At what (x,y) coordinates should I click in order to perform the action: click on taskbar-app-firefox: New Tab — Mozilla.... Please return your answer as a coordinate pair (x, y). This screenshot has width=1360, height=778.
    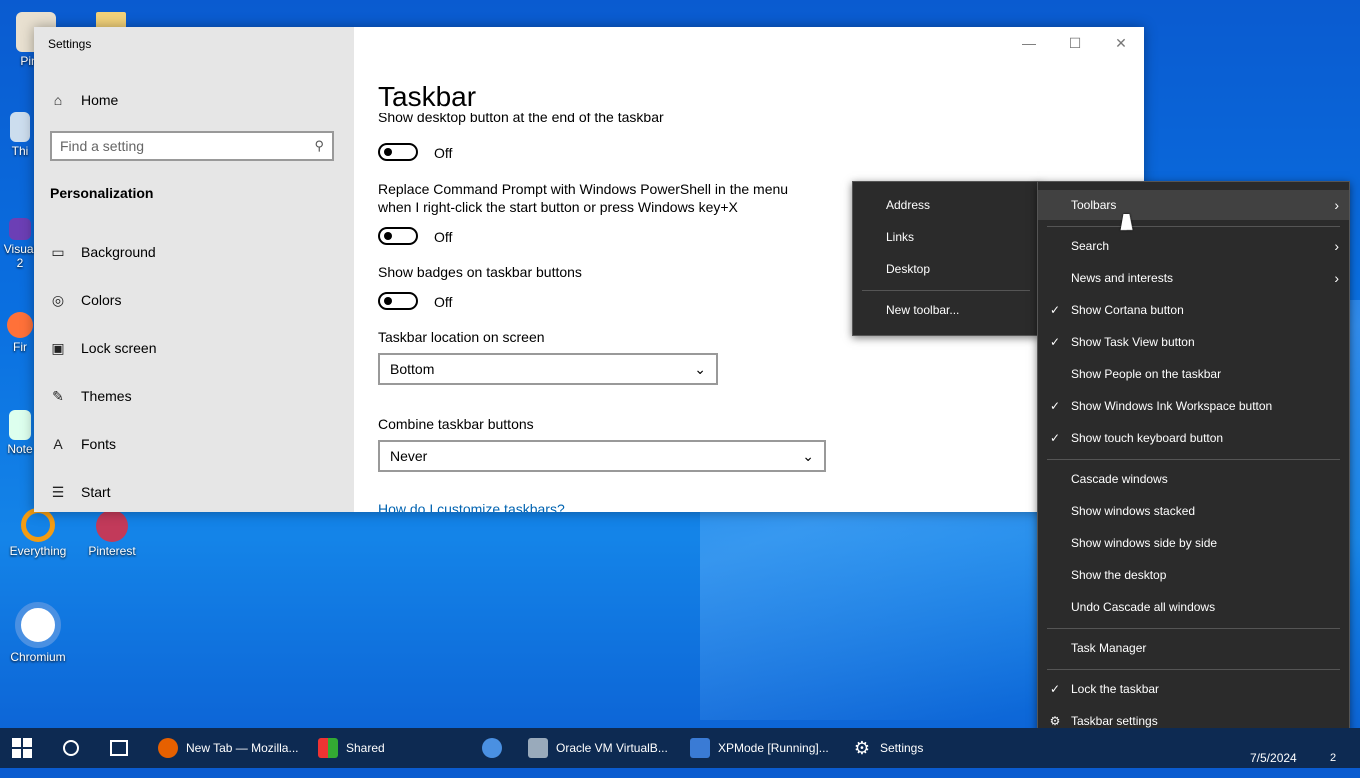
    Looking at the image, I should click on (228, 748).